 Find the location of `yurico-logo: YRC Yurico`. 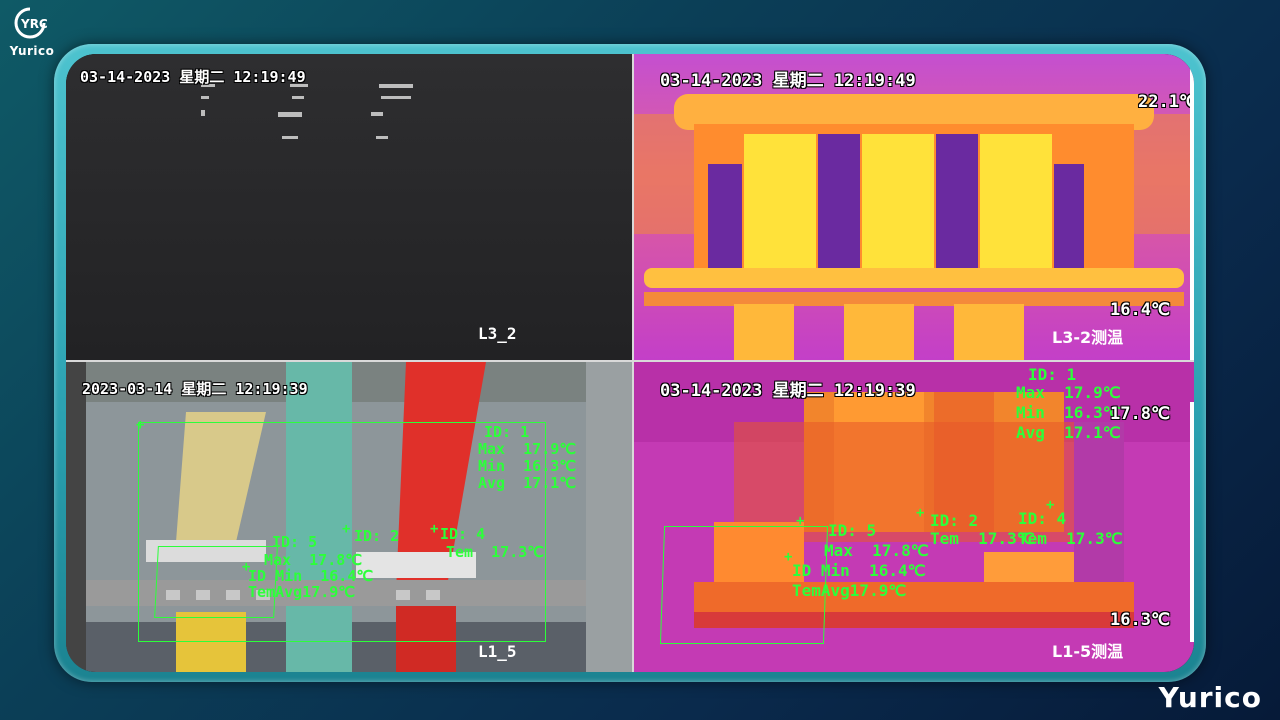

yurico-logo: YRC Yurico is located at coordinates (32, 32).